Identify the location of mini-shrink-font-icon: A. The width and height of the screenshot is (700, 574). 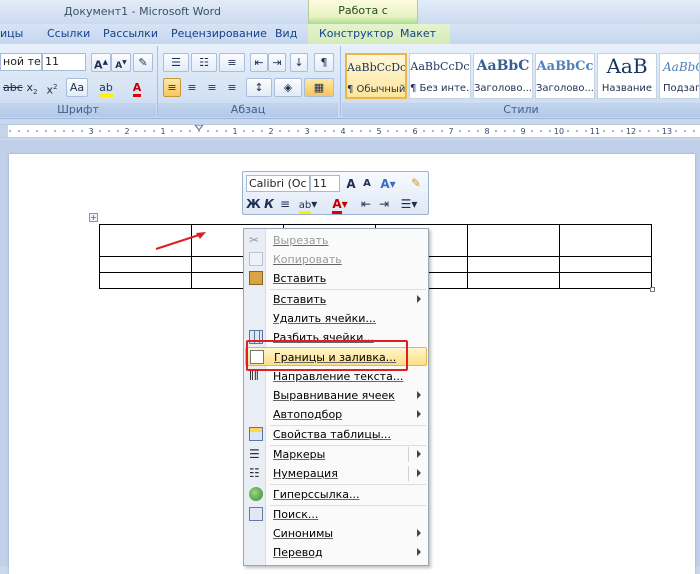
(367, 184).